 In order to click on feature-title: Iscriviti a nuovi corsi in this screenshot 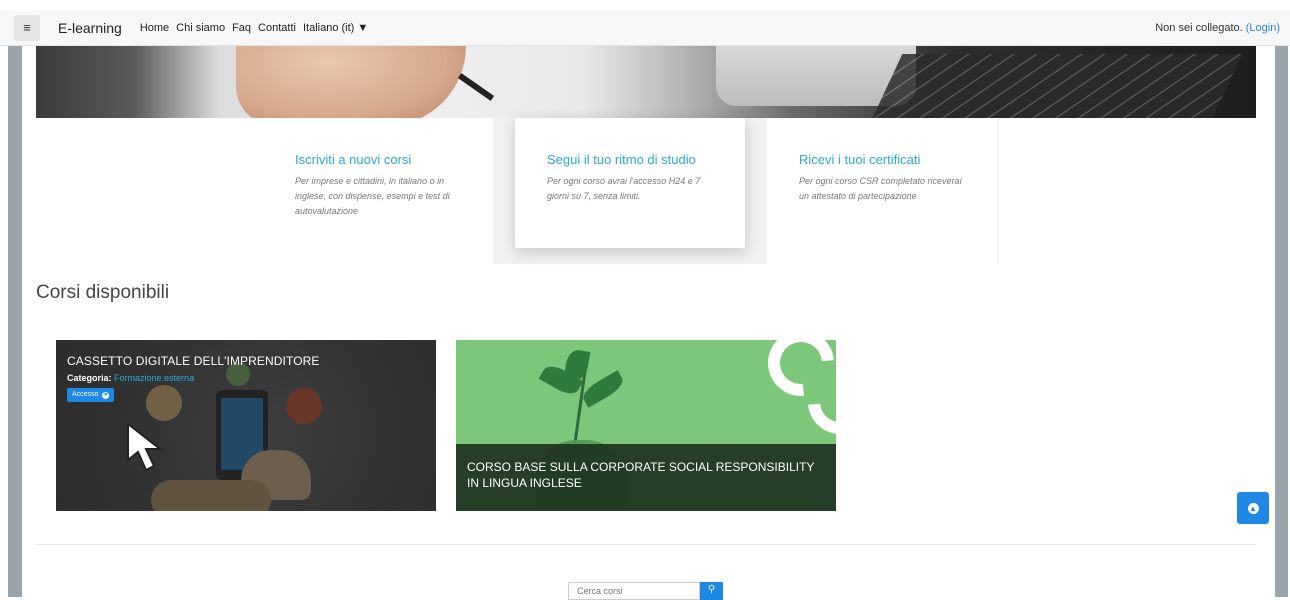, I will do `click(379, 159)`.